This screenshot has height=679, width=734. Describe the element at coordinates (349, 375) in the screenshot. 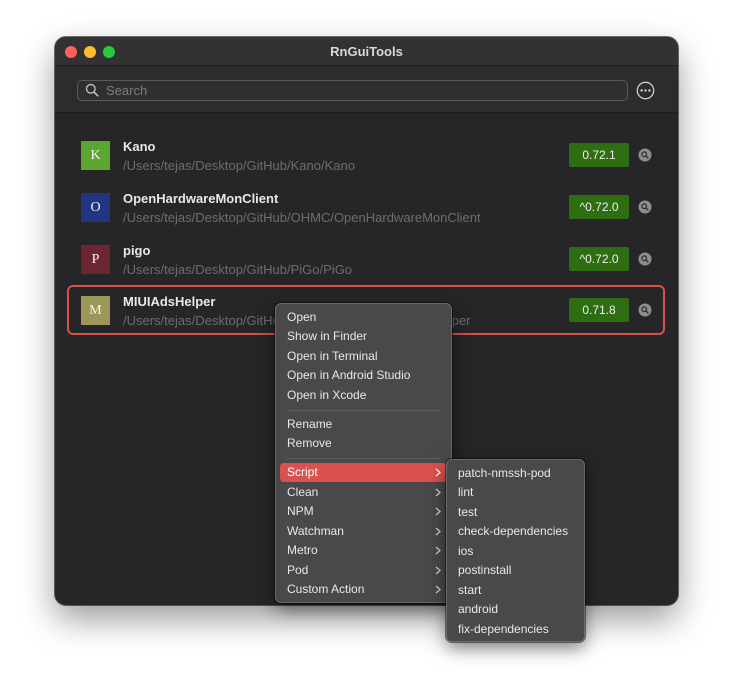

I see `menu-item-label: Open in Android Studio` at that location.